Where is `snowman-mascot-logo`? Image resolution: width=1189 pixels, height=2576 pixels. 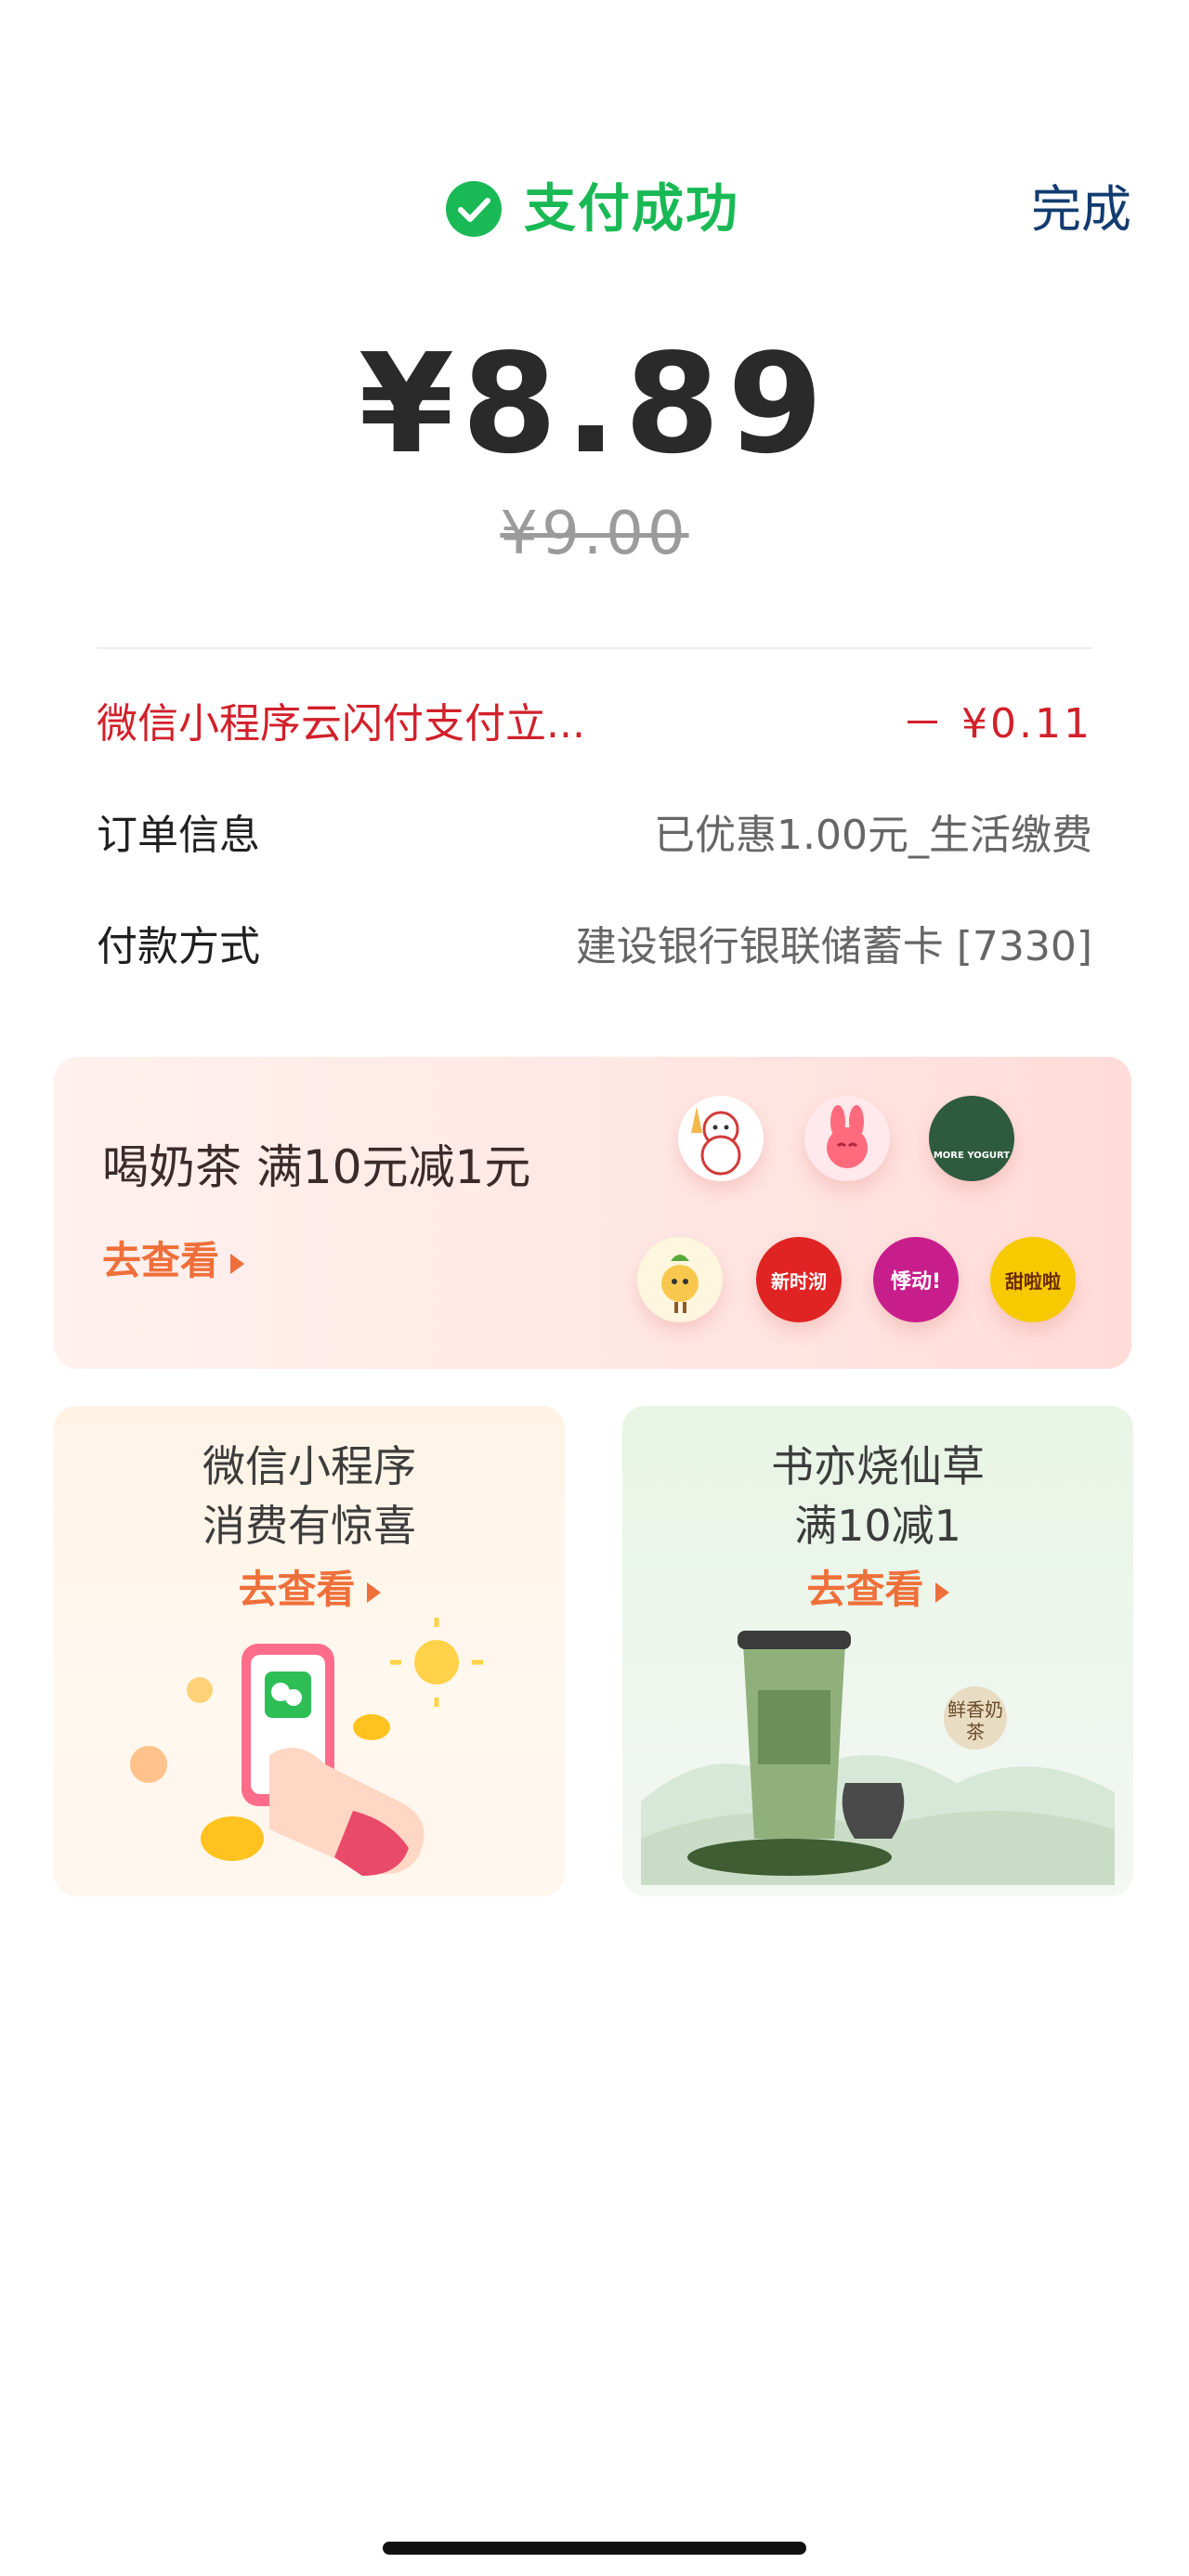
snowman-mascot-logo is located at coordinates (721, 1138).